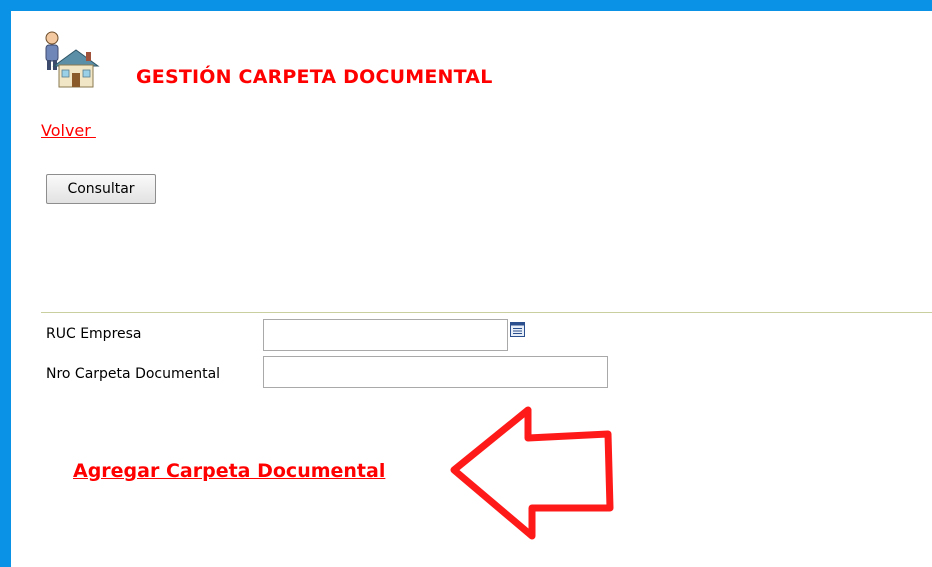 This screenshot has width=932, height=567. I want to click on list-lookup-icon, so click(517, 329).